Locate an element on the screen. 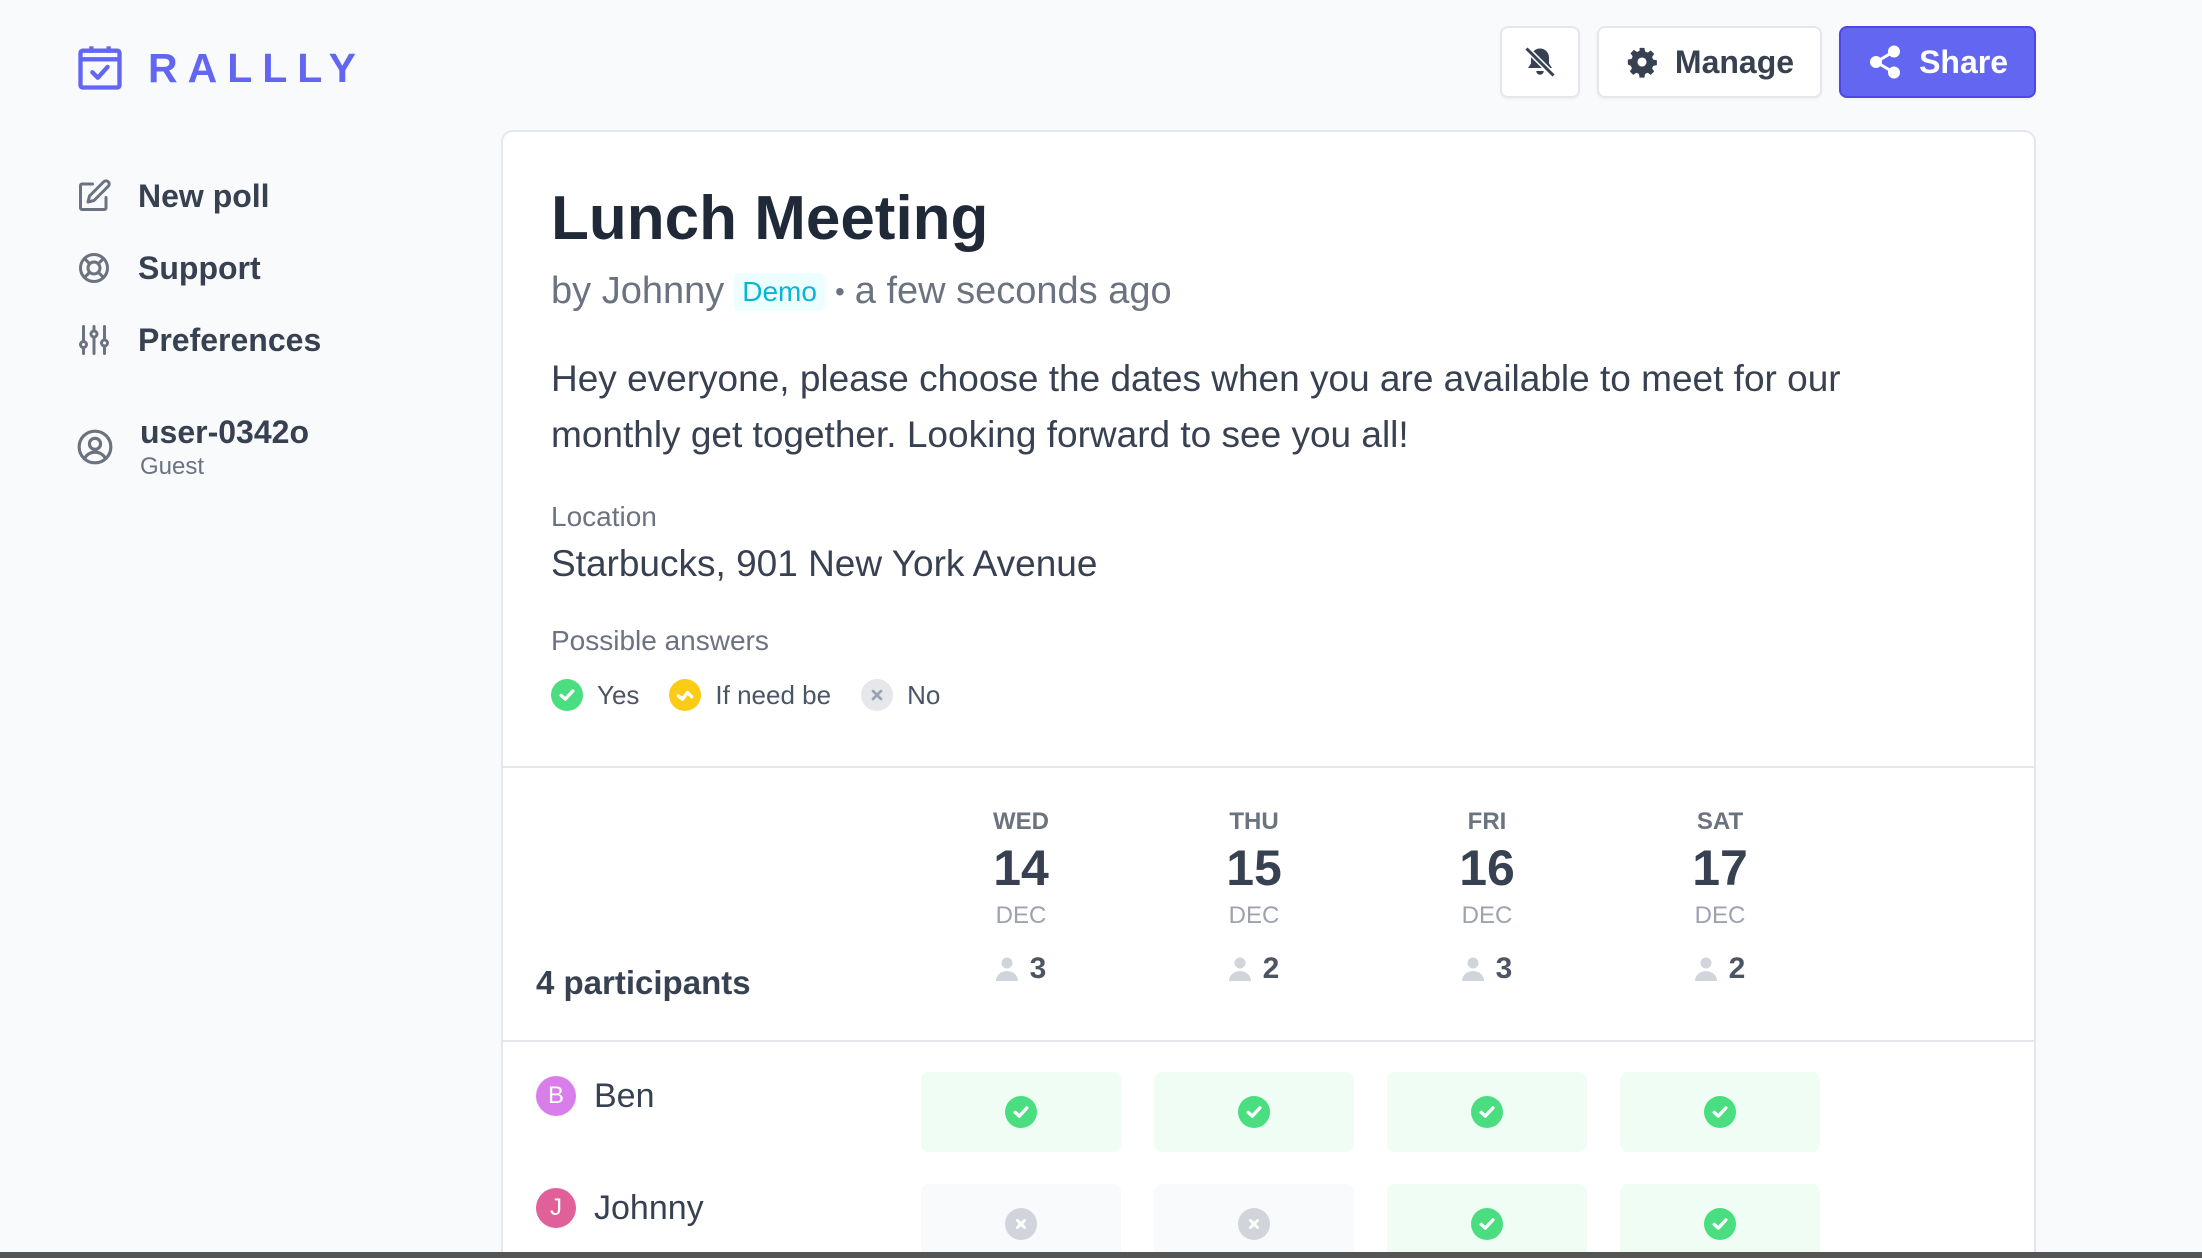 The height and width of the screenshot is (1258, 2202). answer-label: No is located at coordinates (924, 694).